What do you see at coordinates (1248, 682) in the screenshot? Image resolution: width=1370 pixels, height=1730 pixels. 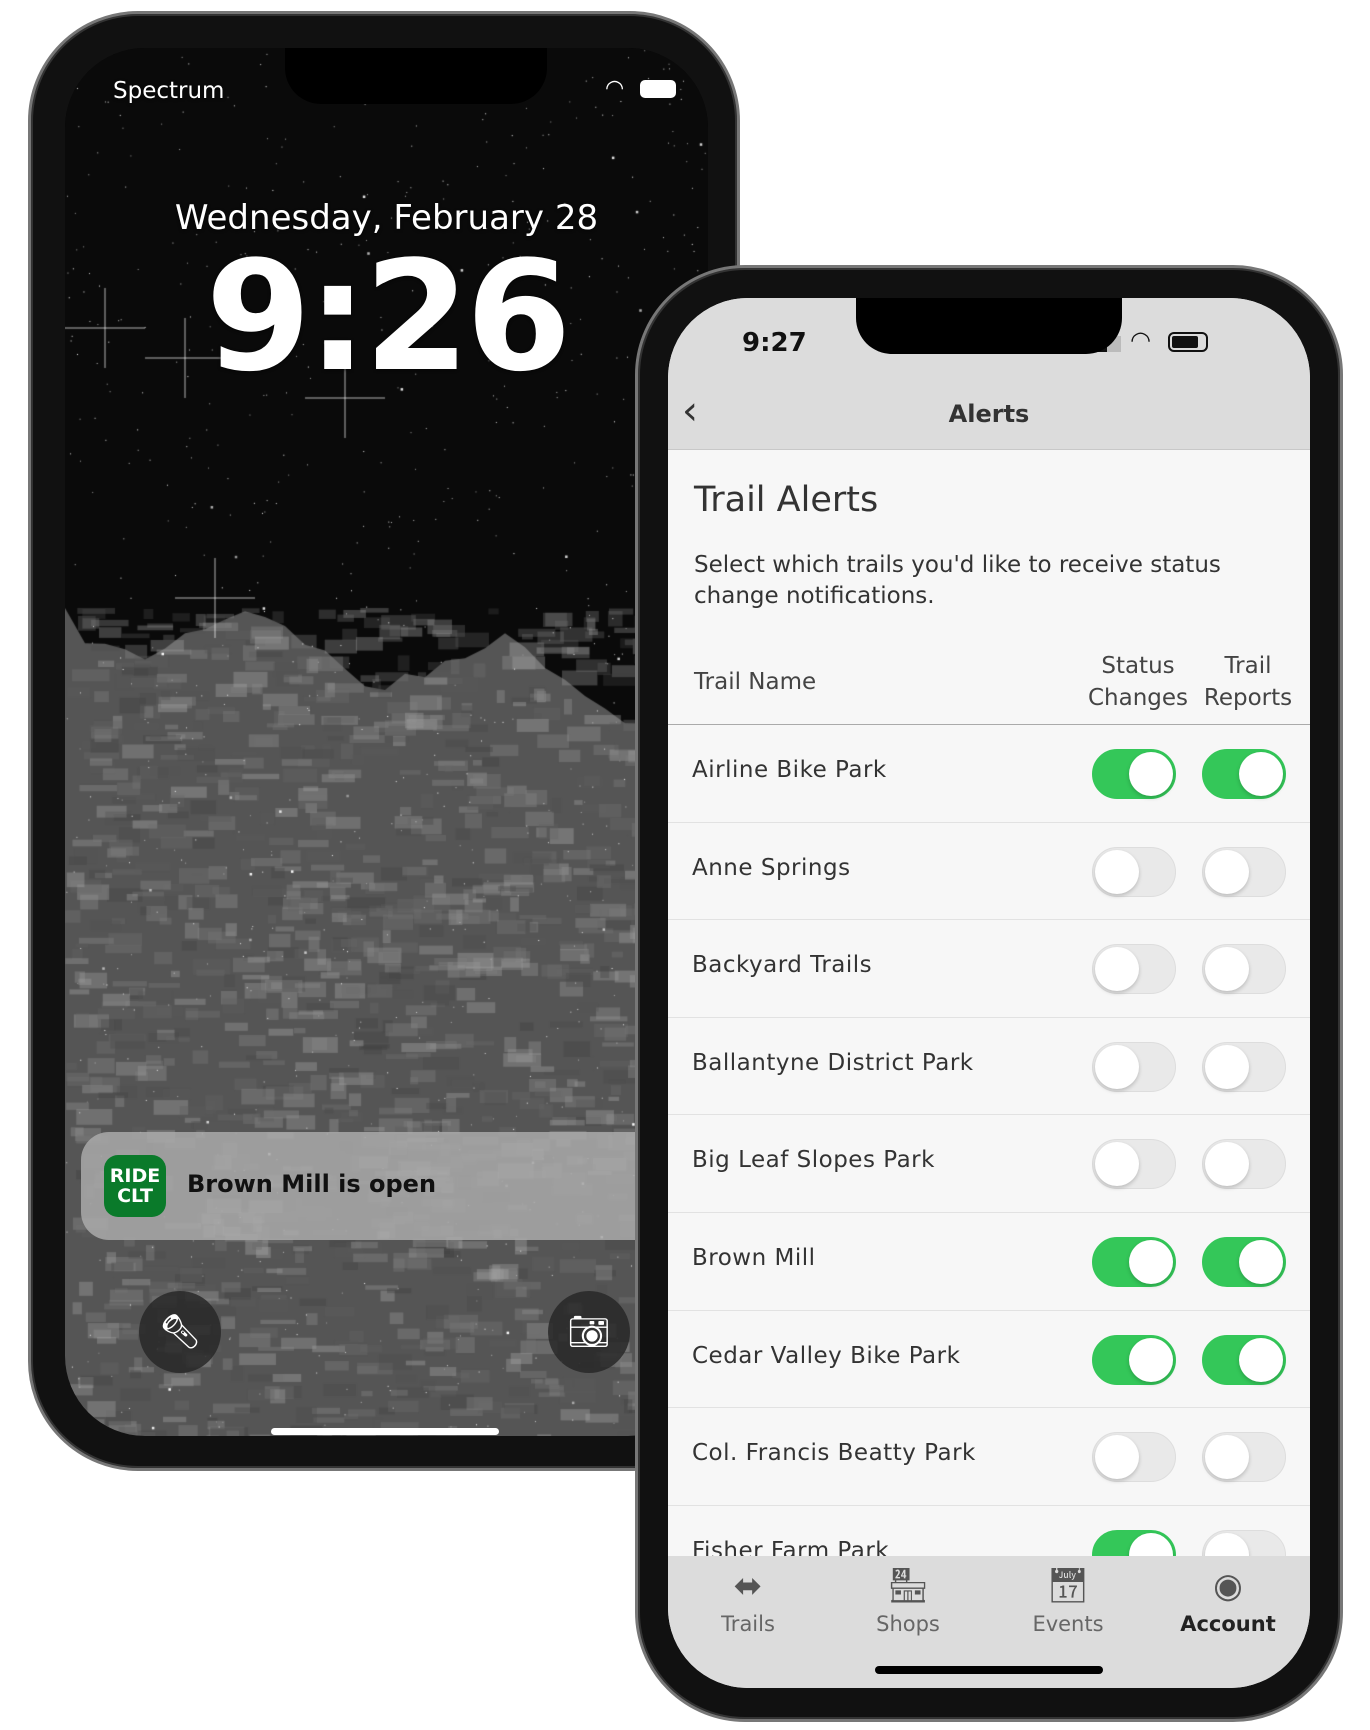 I see `column-trail-reports: Trail Reports` at bounding box center [1248, 682].